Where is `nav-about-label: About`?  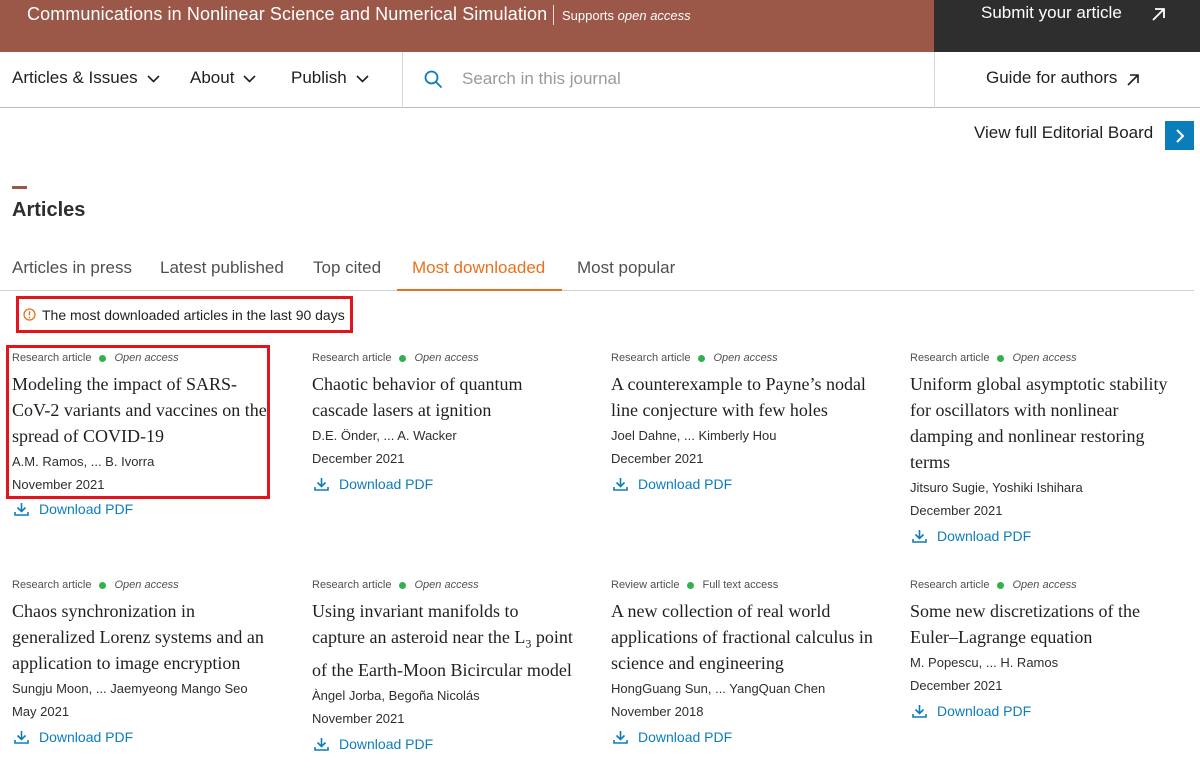 nav-about-label: About is located at coordinates (212, 77).